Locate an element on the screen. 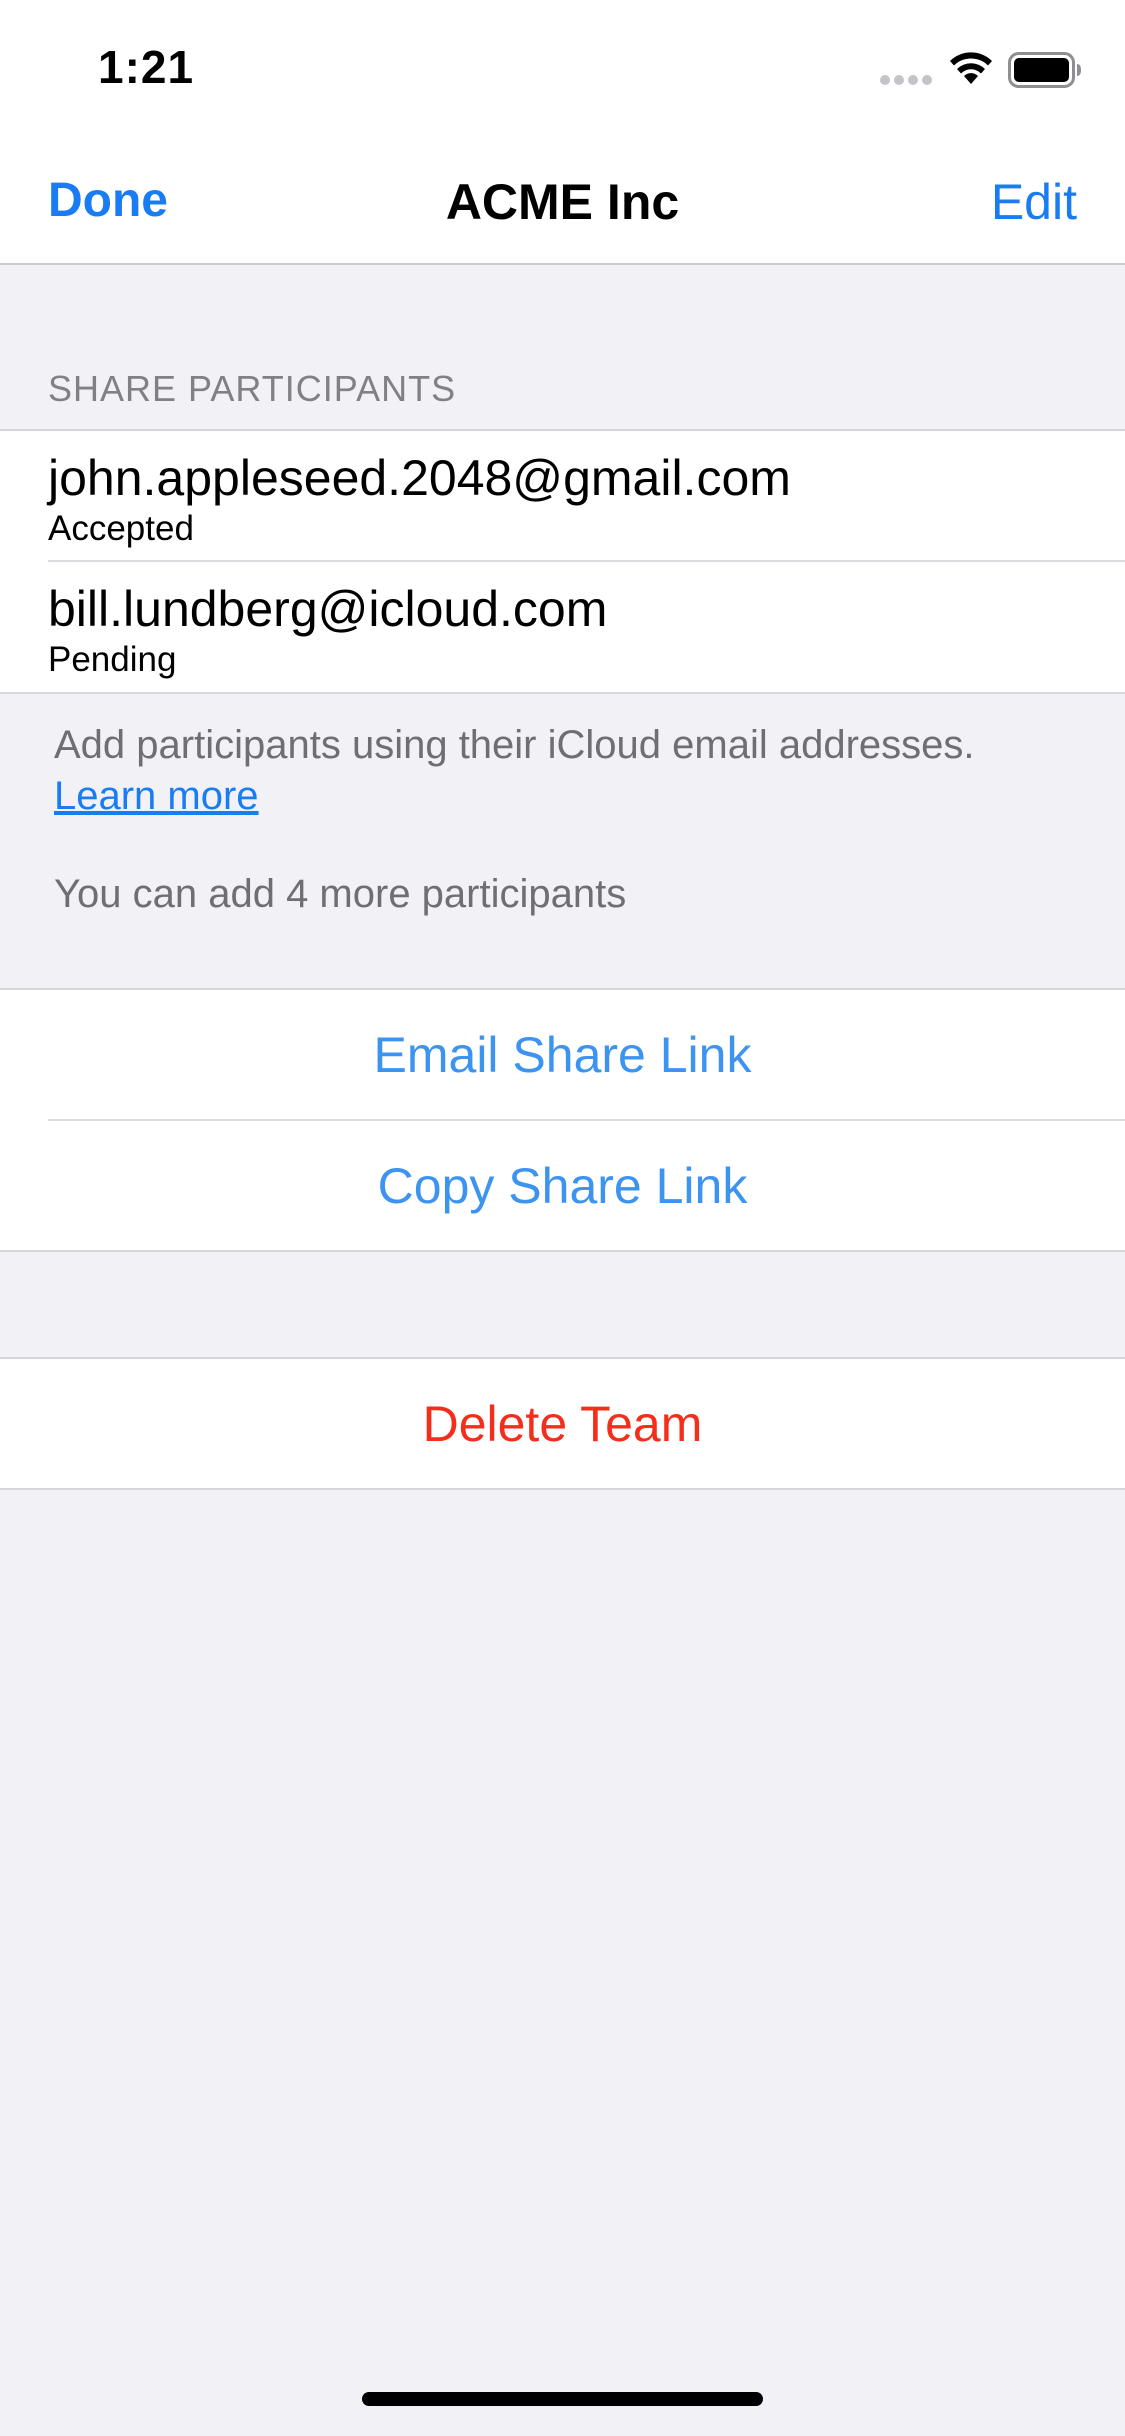  page-title: ACME Inc is located at coordinates (562, 202).